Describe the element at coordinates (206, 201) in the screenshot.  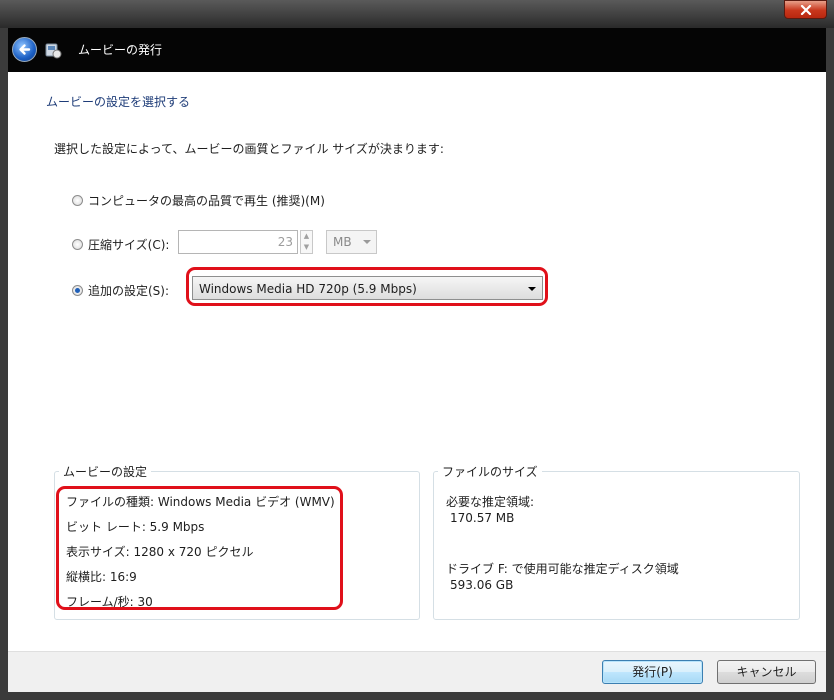
I see `radio-best-quality-label: コンピュータの最高の品質で再生 (推奨)(M)` at that location.